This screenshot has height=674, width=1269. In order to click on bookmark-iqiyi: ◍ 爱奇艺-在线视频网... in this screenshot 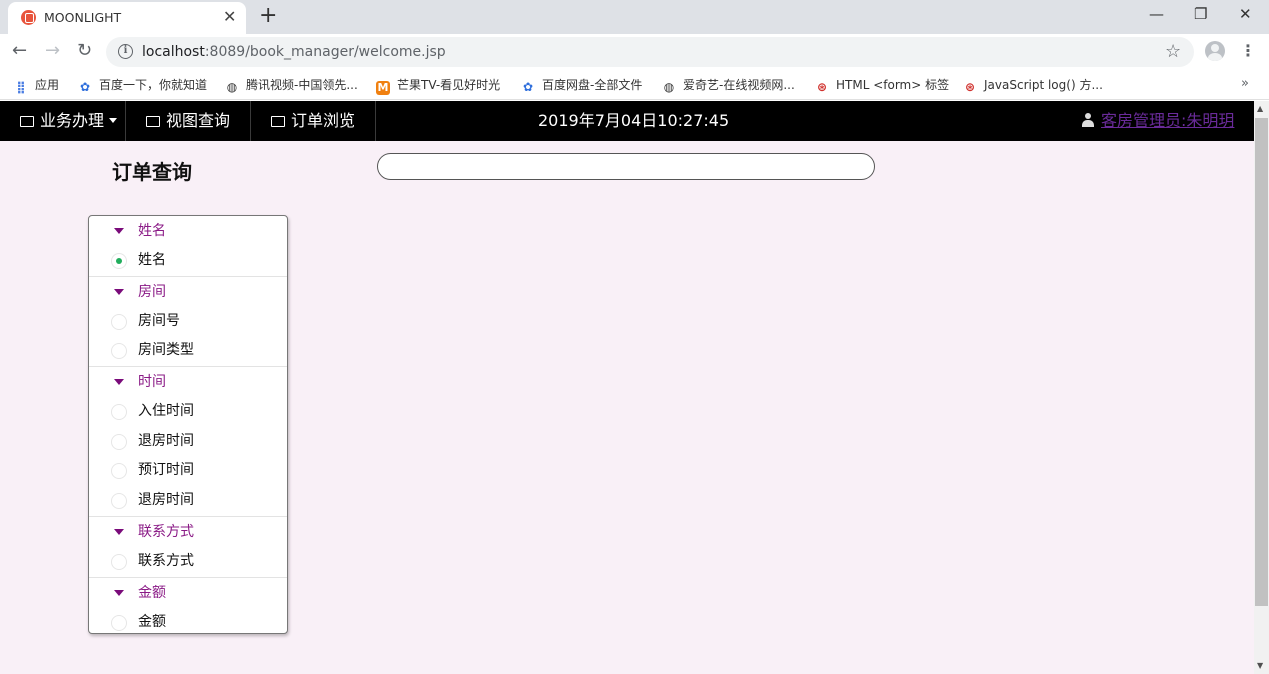, I will do `click(728, 85)`.